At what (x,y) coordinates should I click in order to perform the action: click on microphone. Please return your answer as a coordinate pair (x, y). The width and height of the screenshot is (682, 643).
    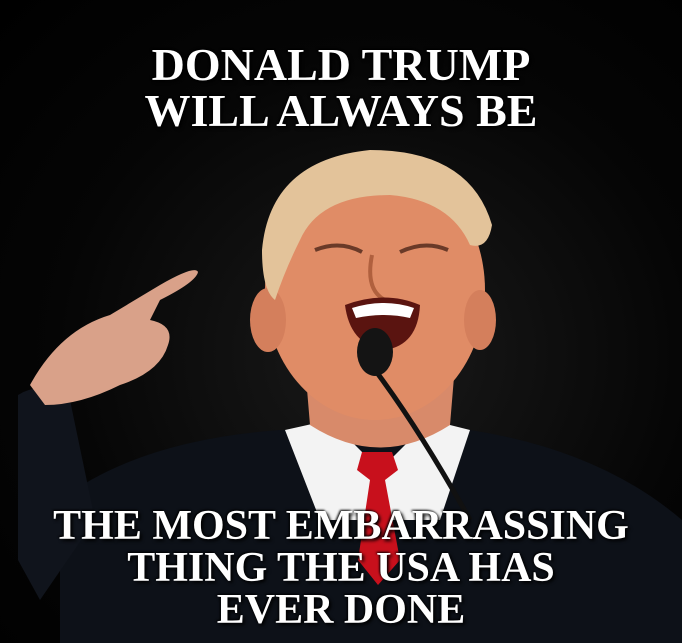
    Looking at the image, I should click on (375, 352).